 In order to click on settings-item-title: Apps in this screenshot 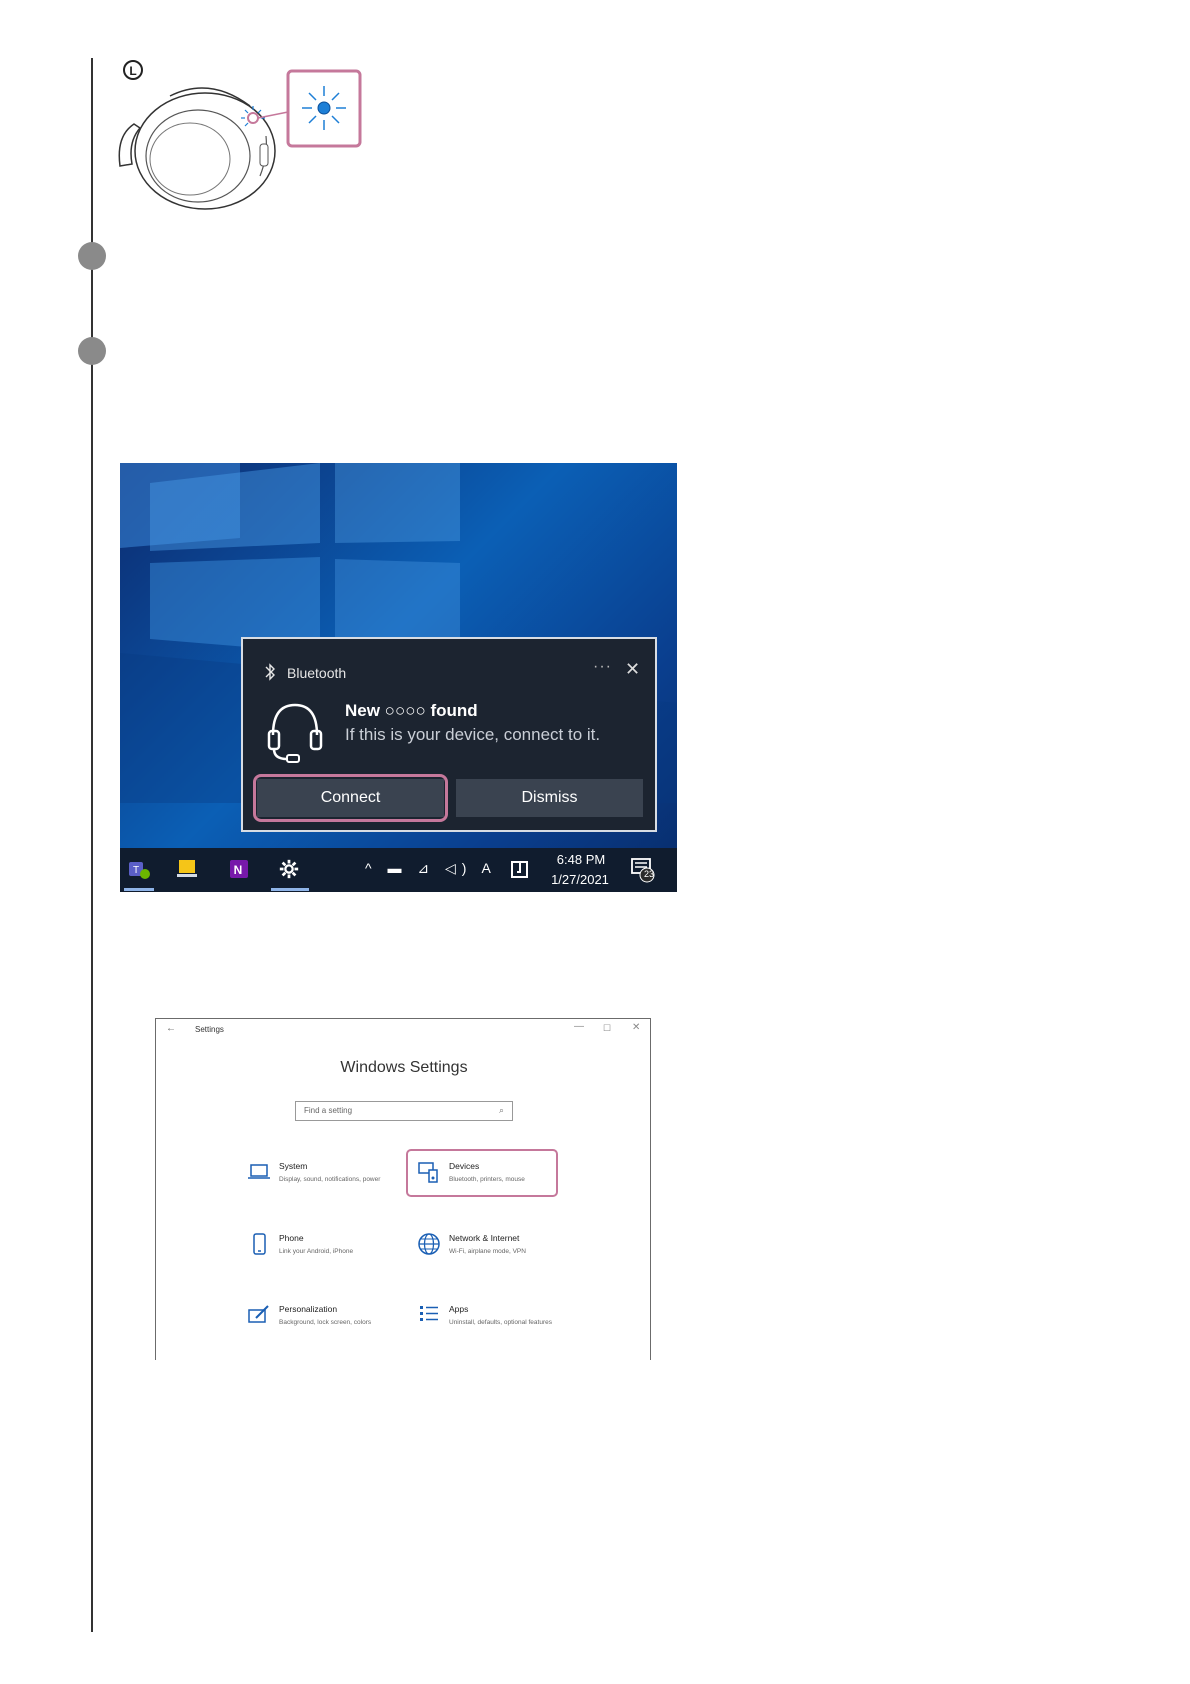, I will do `click(459, 1309)`.